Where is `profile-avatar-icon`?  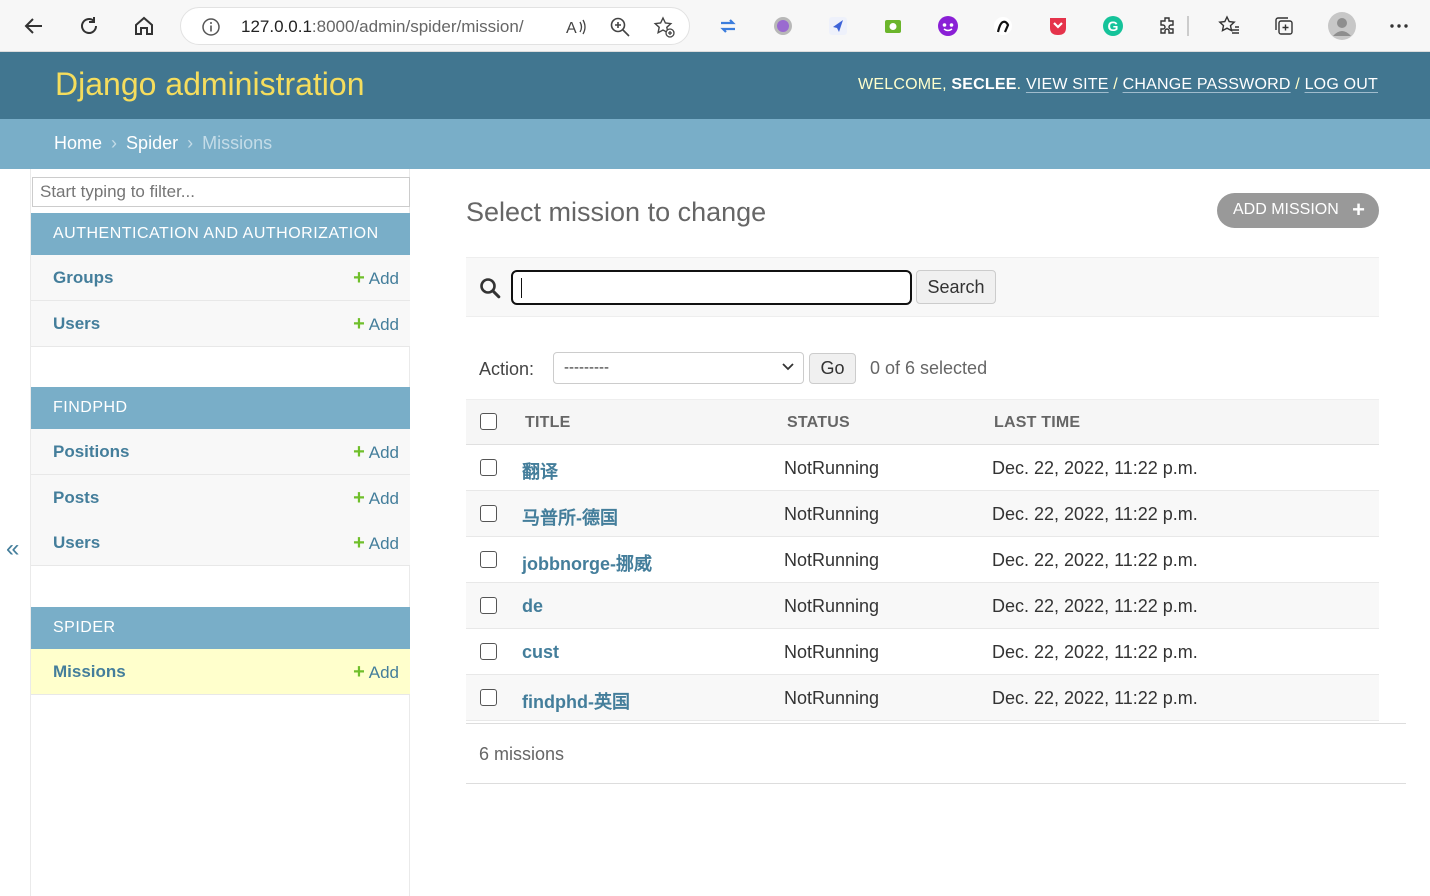 profile-avatar-icon is located at coordinates (1342, 26).